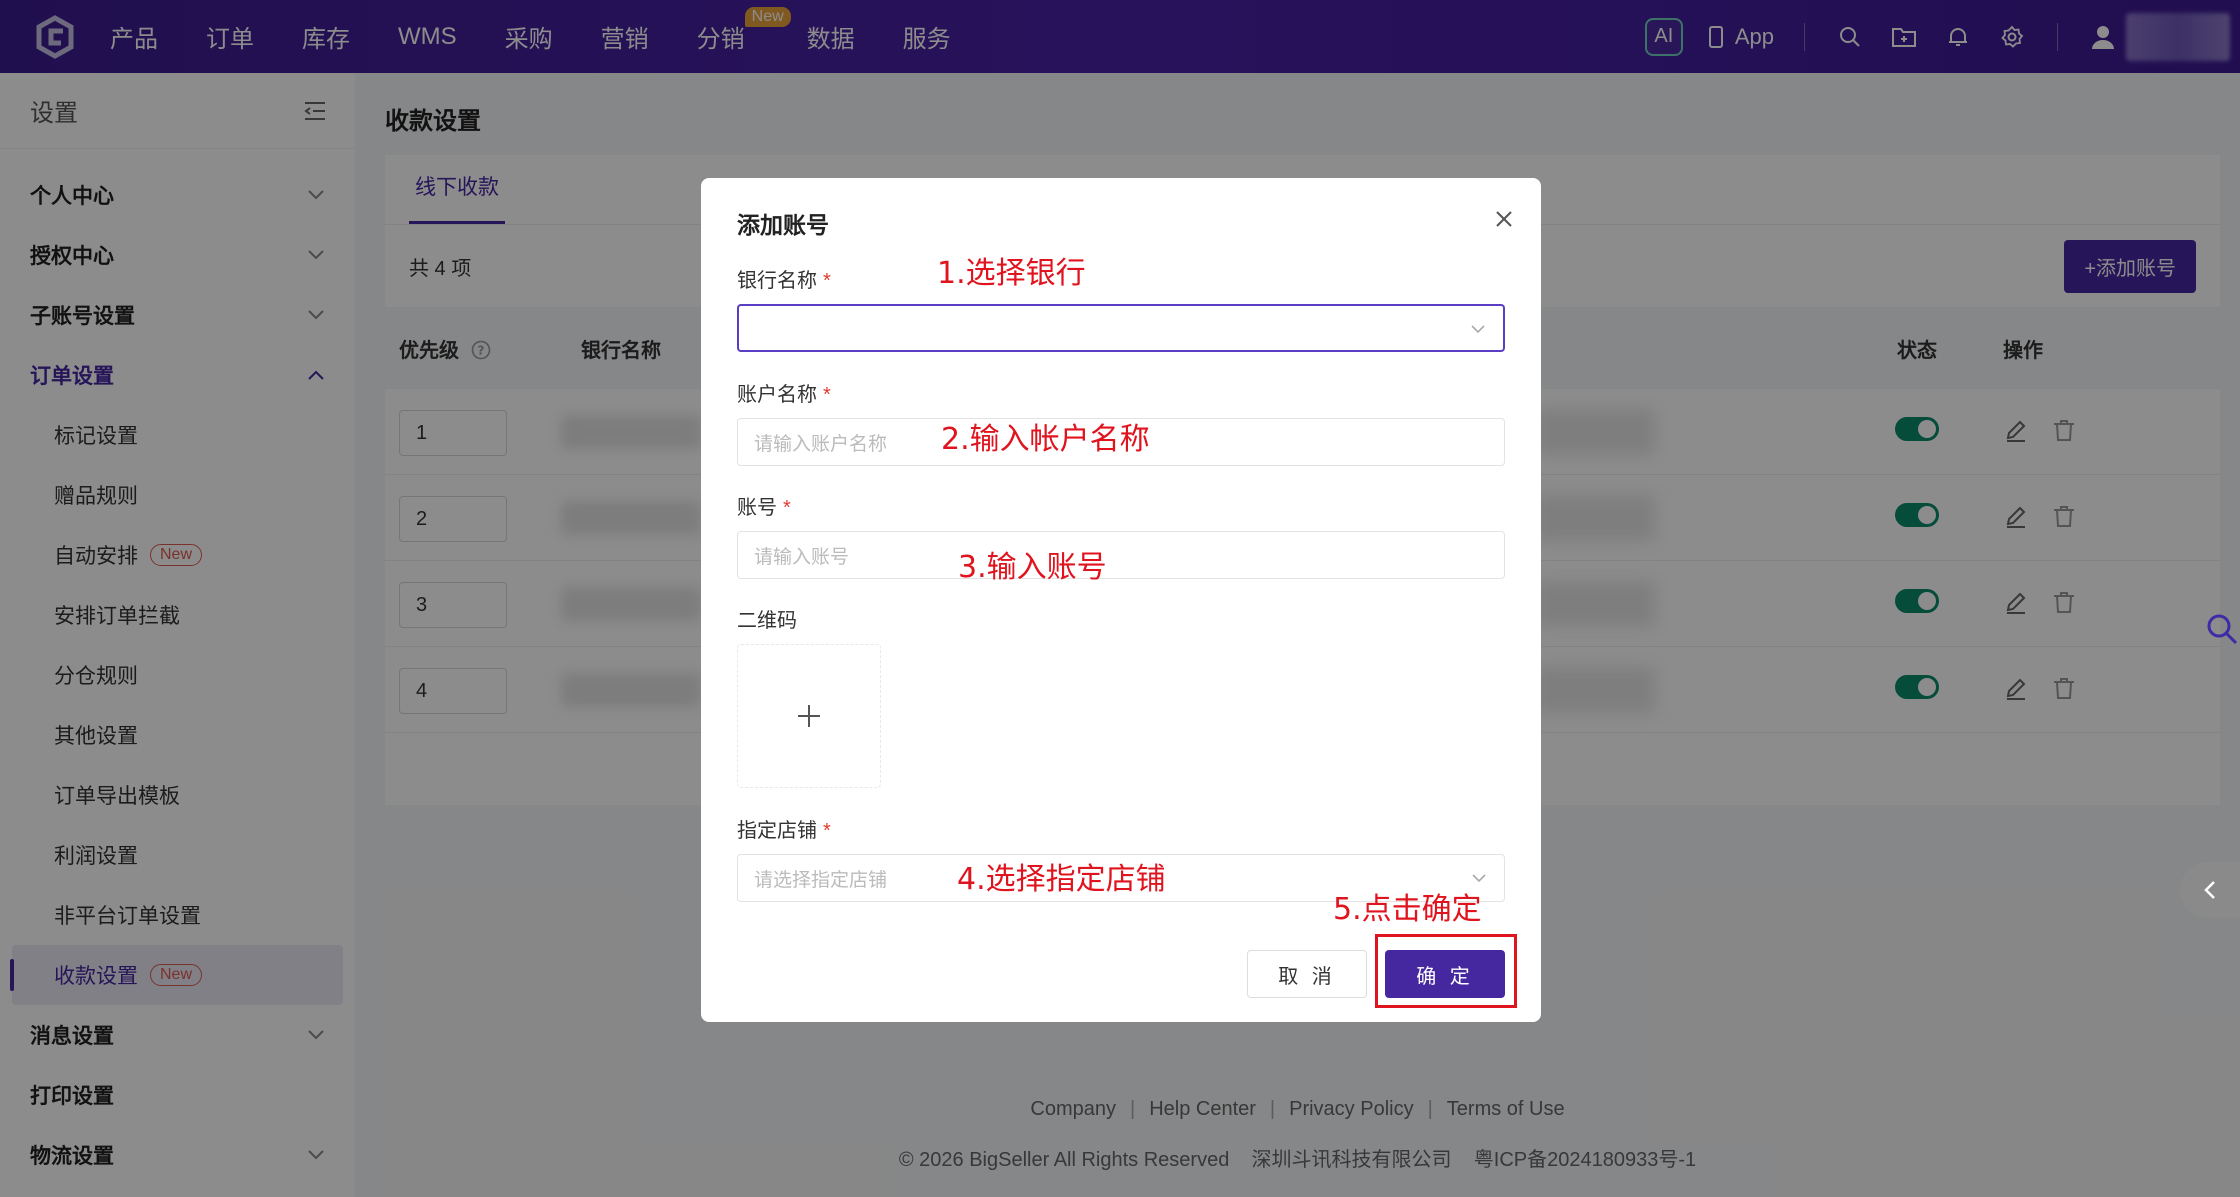  Describe the element at coordinates (1011, 273) in the screenshot. I see `annotation-step1: 1.选择银行` at that location.